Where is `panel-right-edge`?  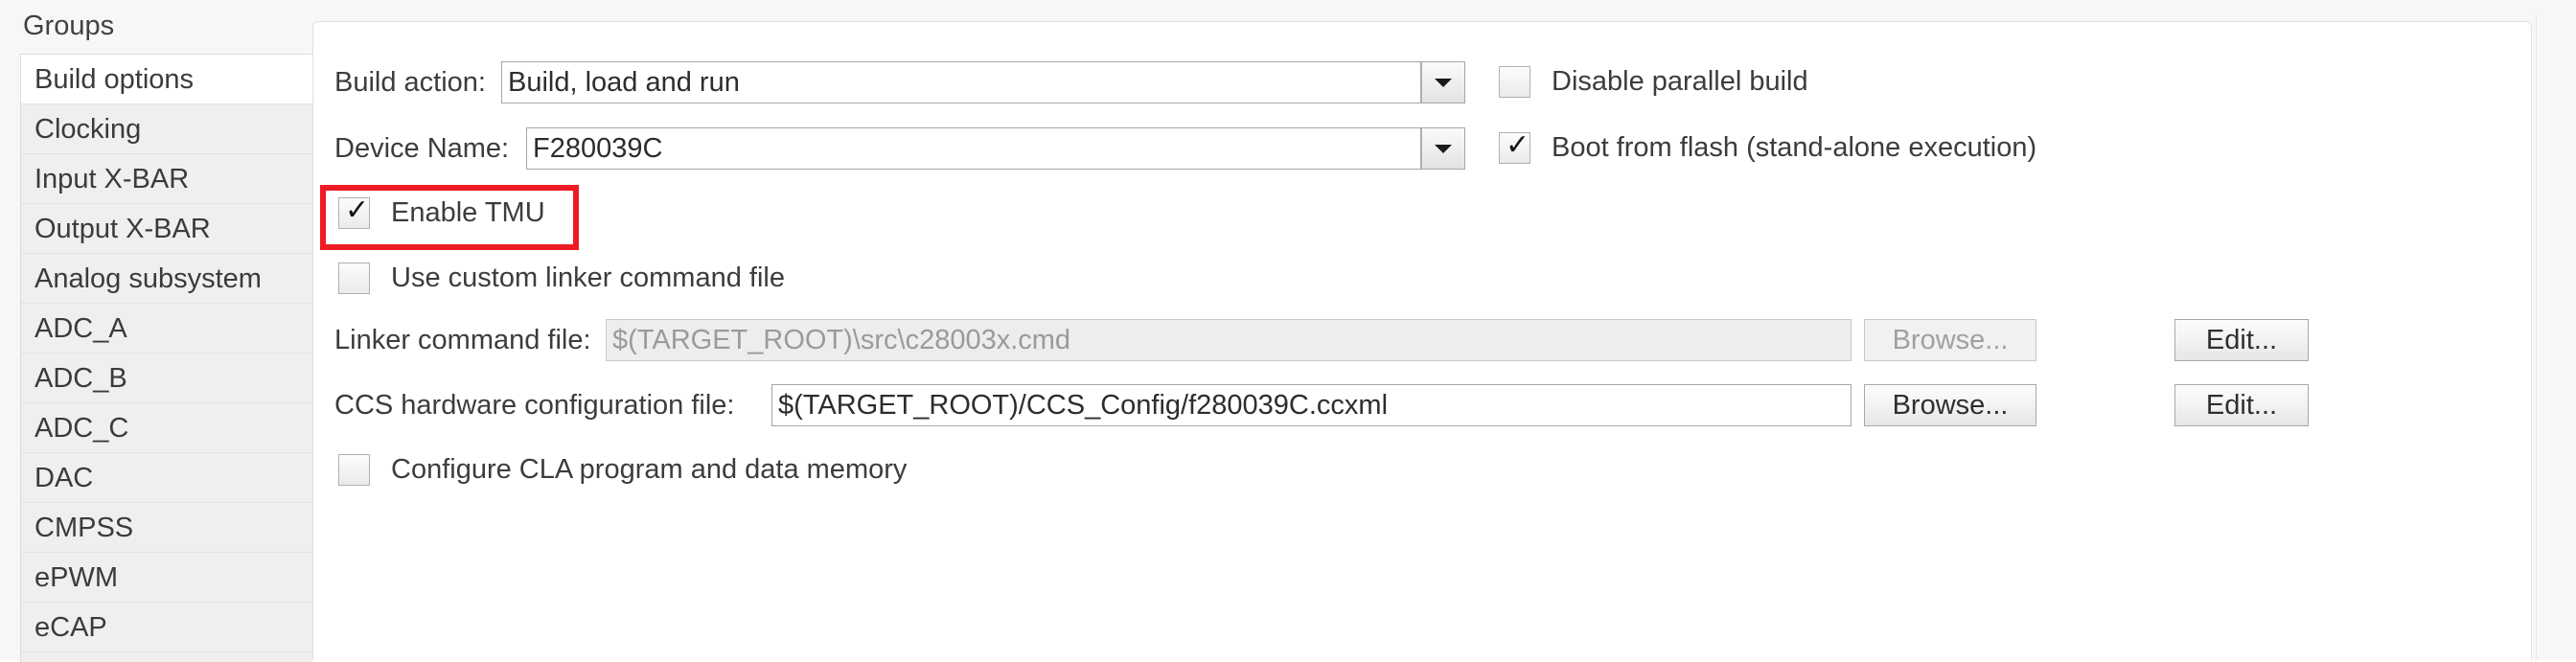
panel-right-edge is located at coordinates (2536, 336).